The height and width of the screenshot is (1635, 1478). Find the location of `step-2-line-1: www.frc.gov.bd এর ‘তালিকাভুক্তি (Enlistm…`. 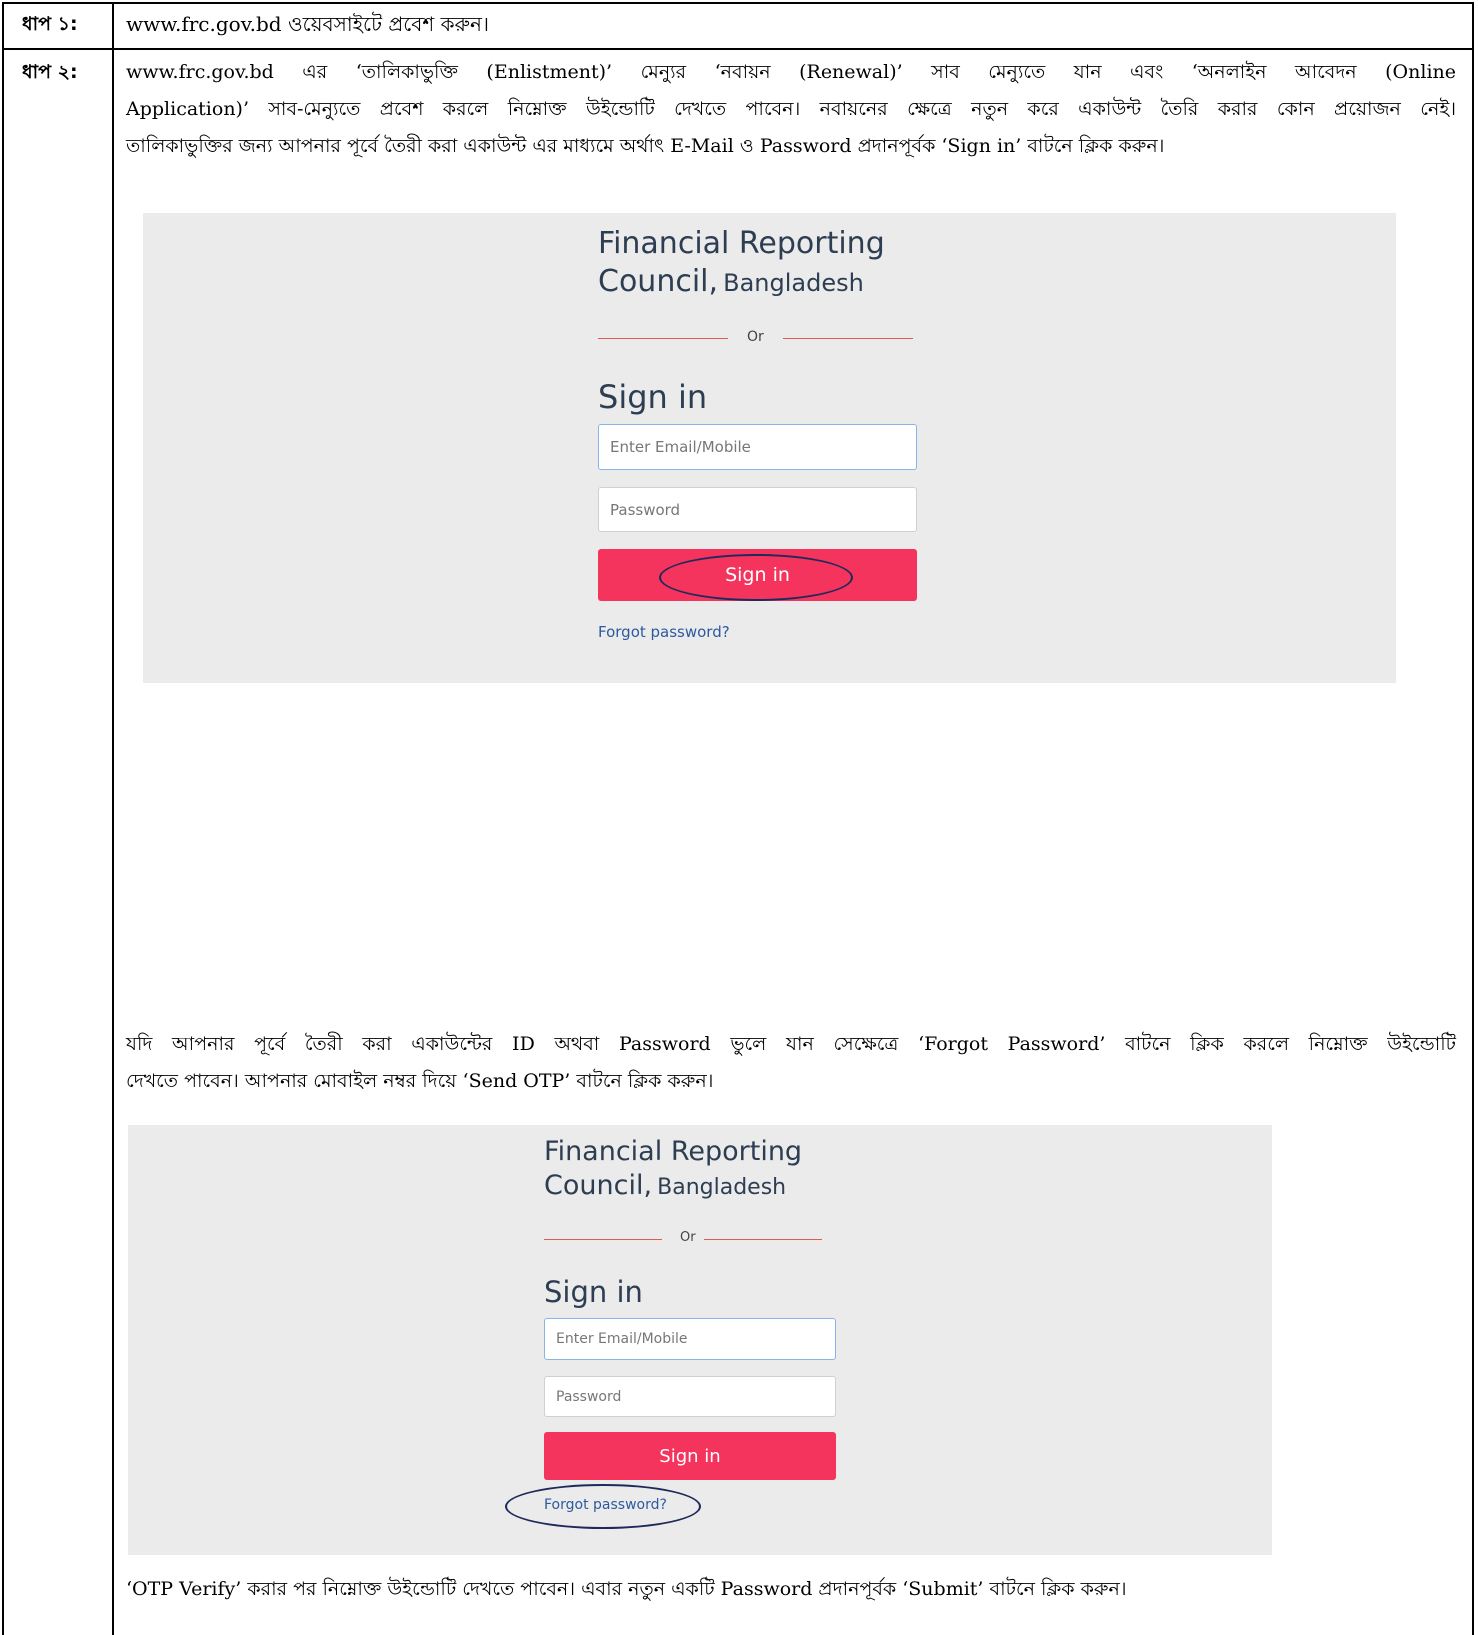

step-2-line-1: www.frc.gov.bd এর ‘তালিকাভুক্তি (Enlistm… is located at coordinates (791, 72).